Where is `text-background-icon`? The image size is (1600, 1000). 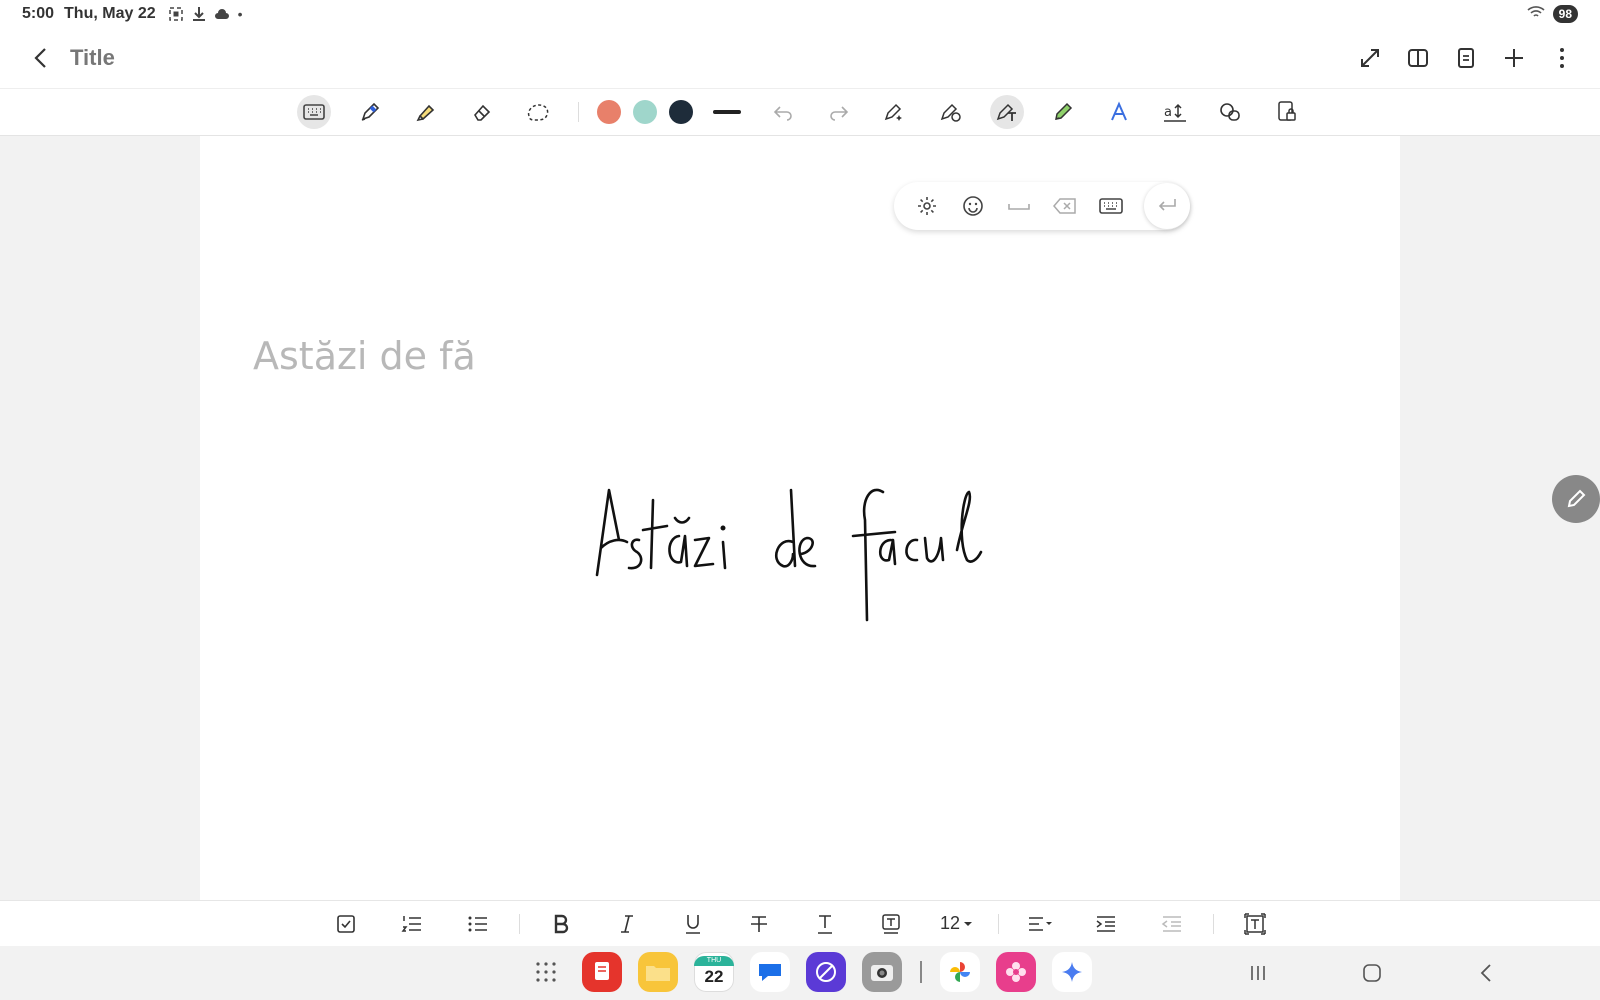 text-background-icon is located at coordinates (890, 923).